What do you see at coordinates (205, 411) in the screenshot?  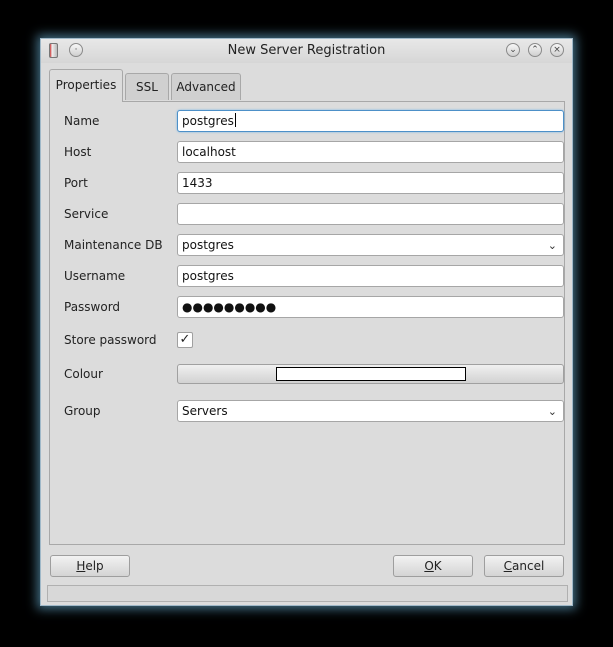 I see `group-value: Servers` at bounding box center [205, 411].